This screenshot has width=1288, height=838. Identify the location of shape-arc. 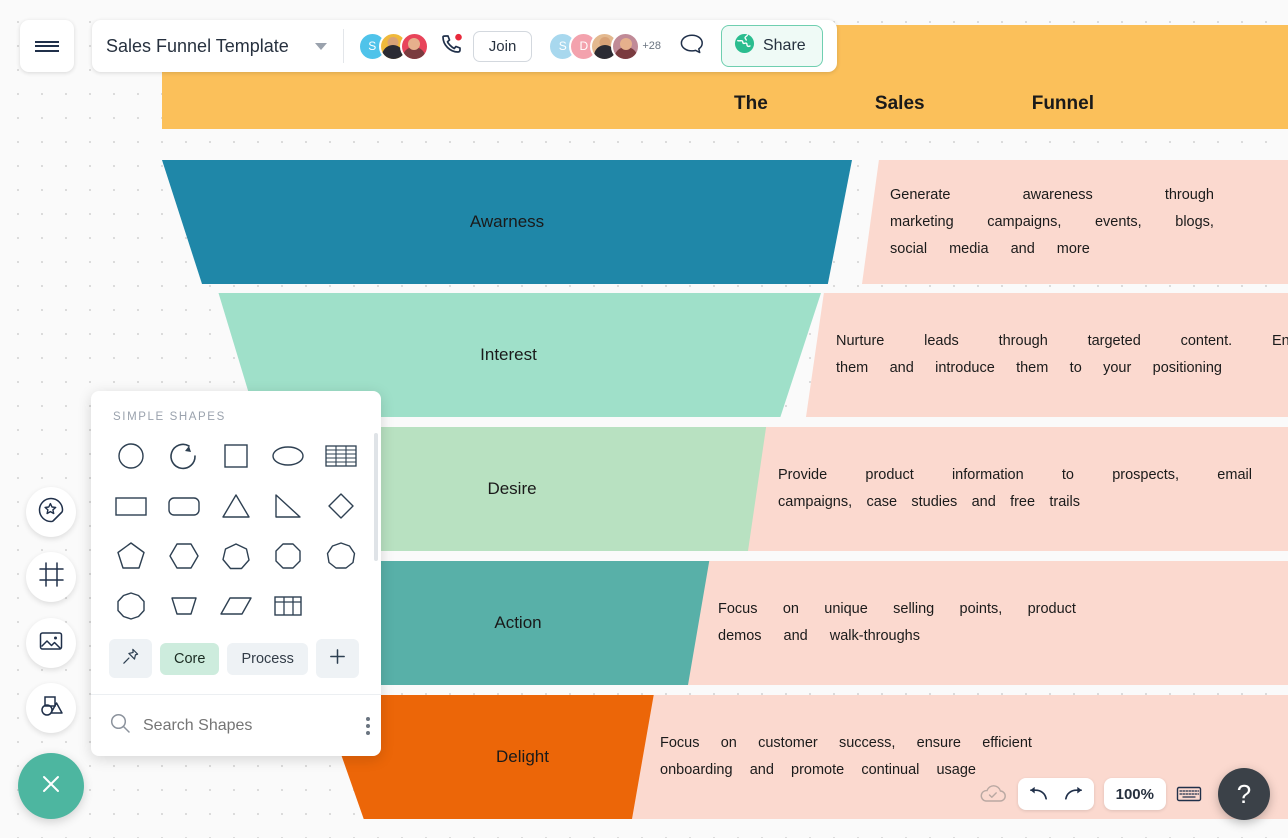
(183, 456).